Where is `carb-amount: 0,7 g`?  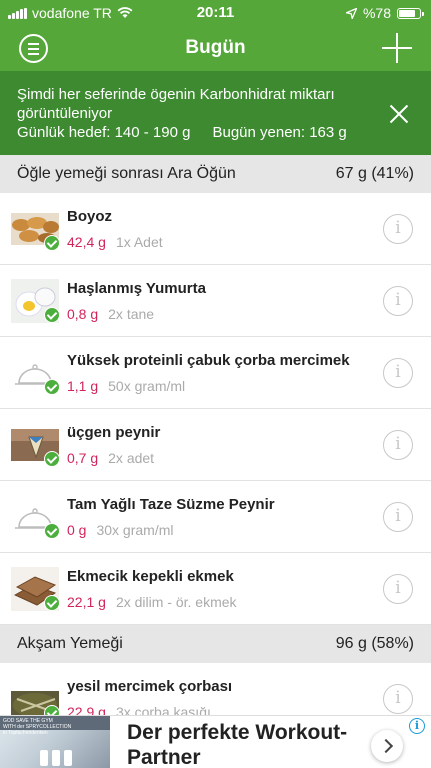
carb-amount: 0,7 g is located at coordinates (83, 458).